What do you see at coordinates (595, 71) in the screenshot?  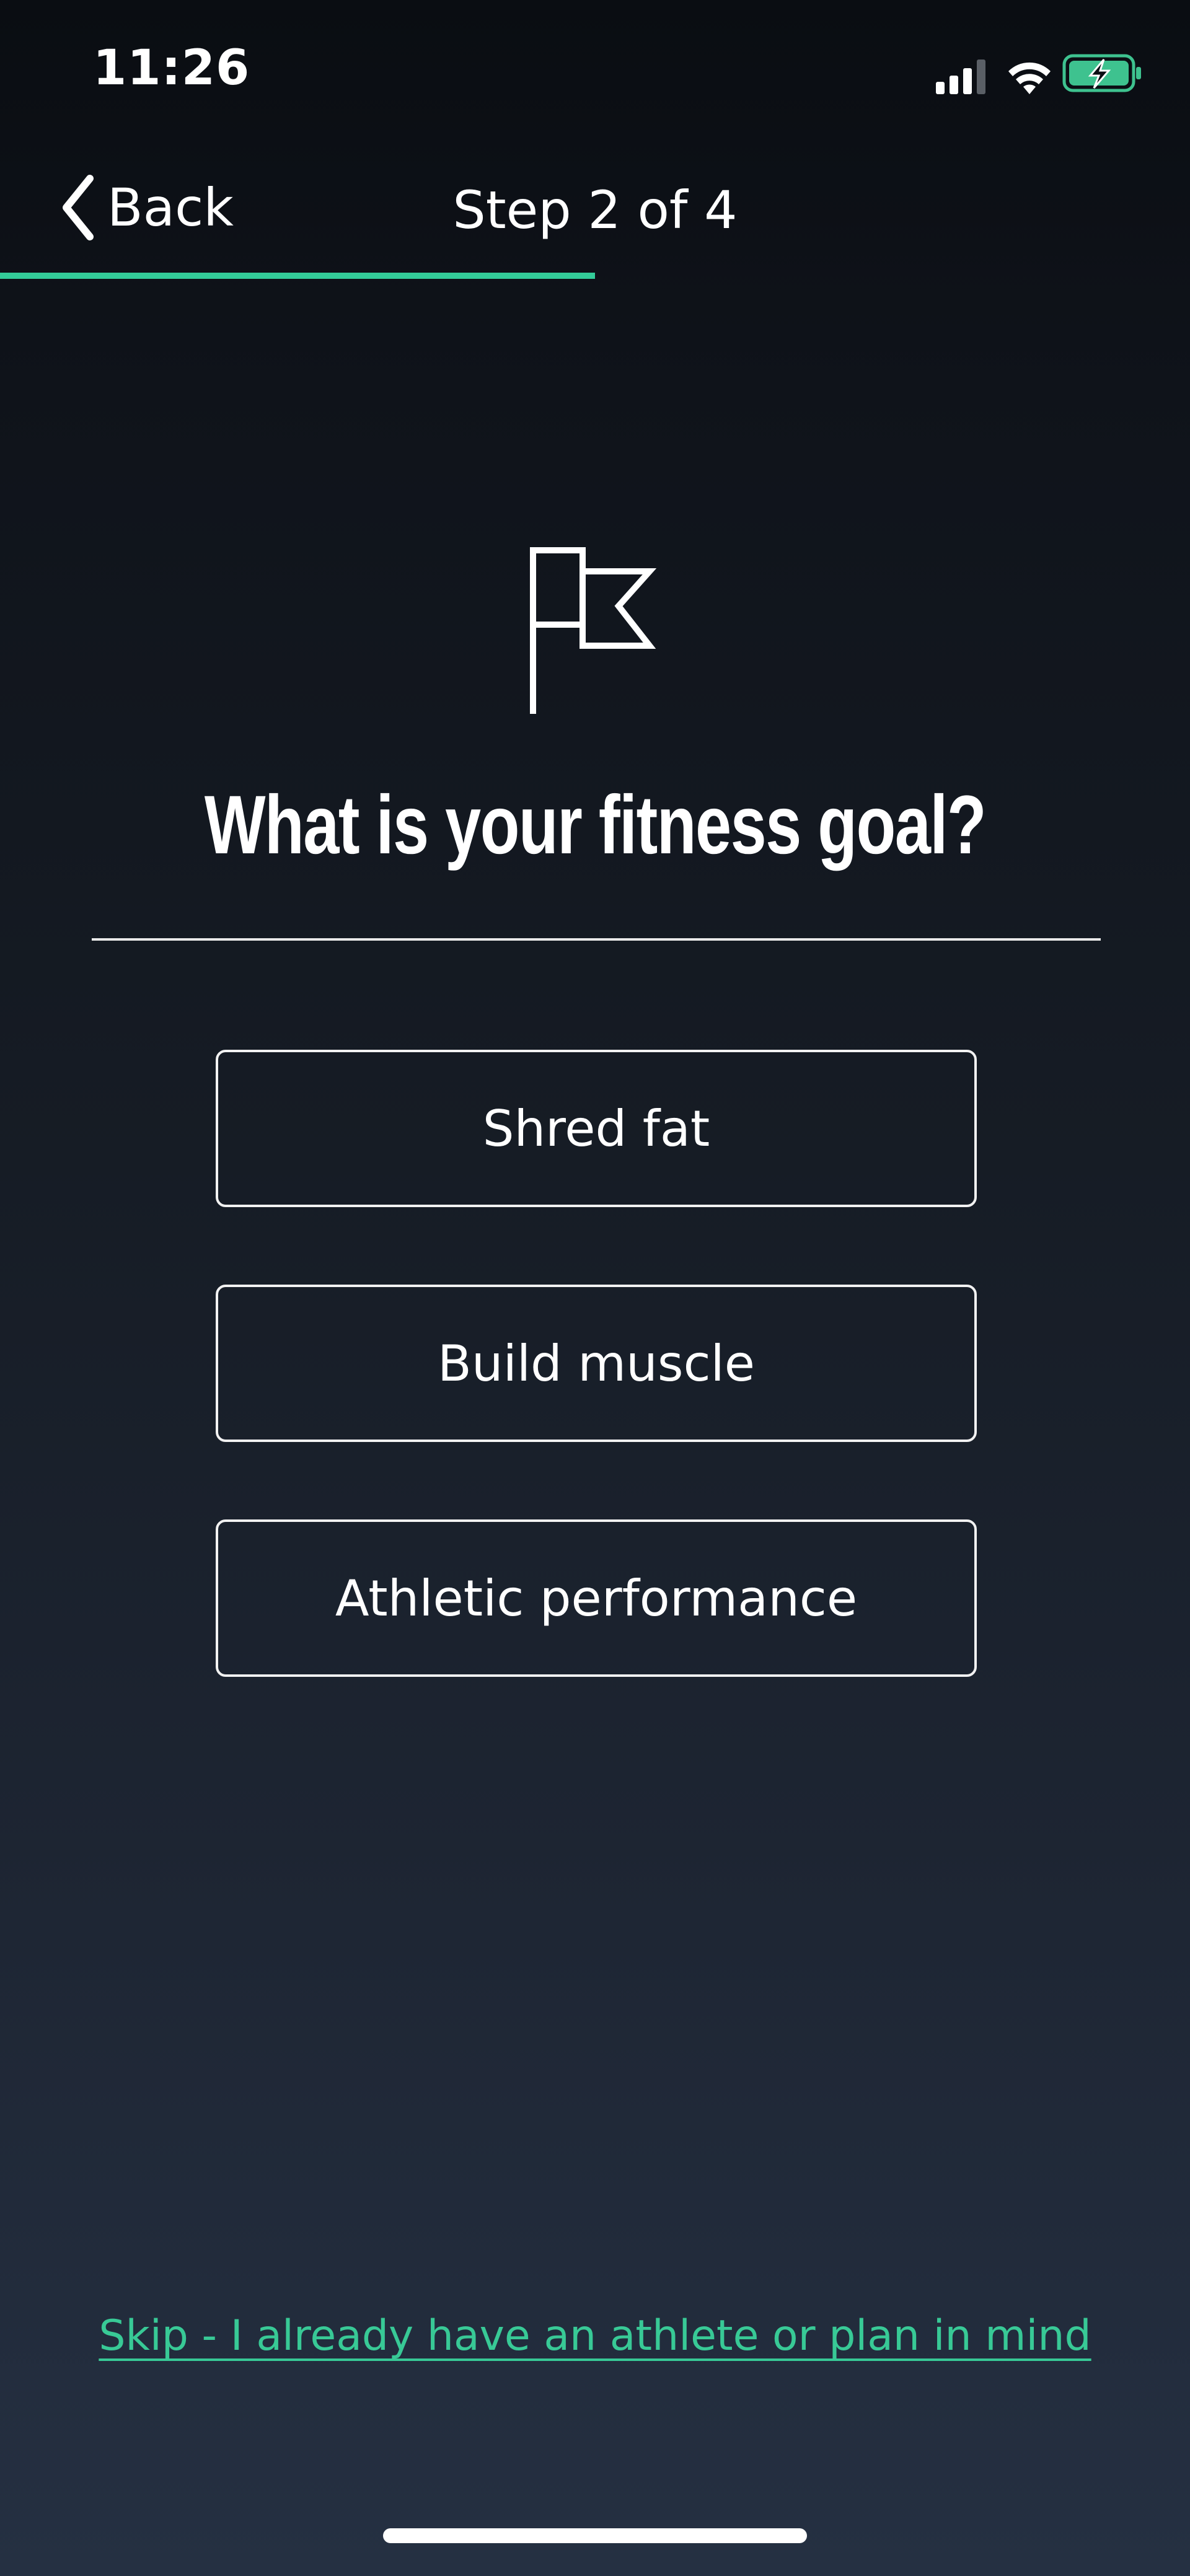 I see `status-bar: 11:26` at bounding box center [595, 71].